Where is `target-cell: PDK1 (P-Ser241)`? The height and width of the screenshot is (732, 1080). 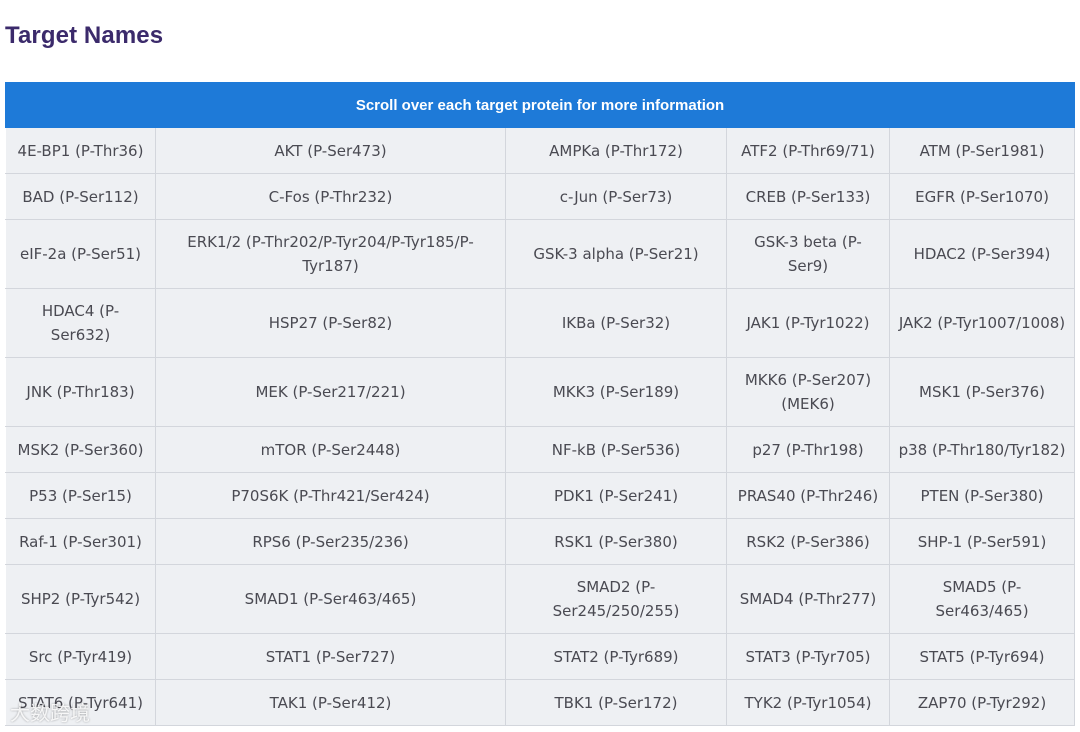
target-cell: PDK1 (P-Ser241) is located at coordinates (616, 495).